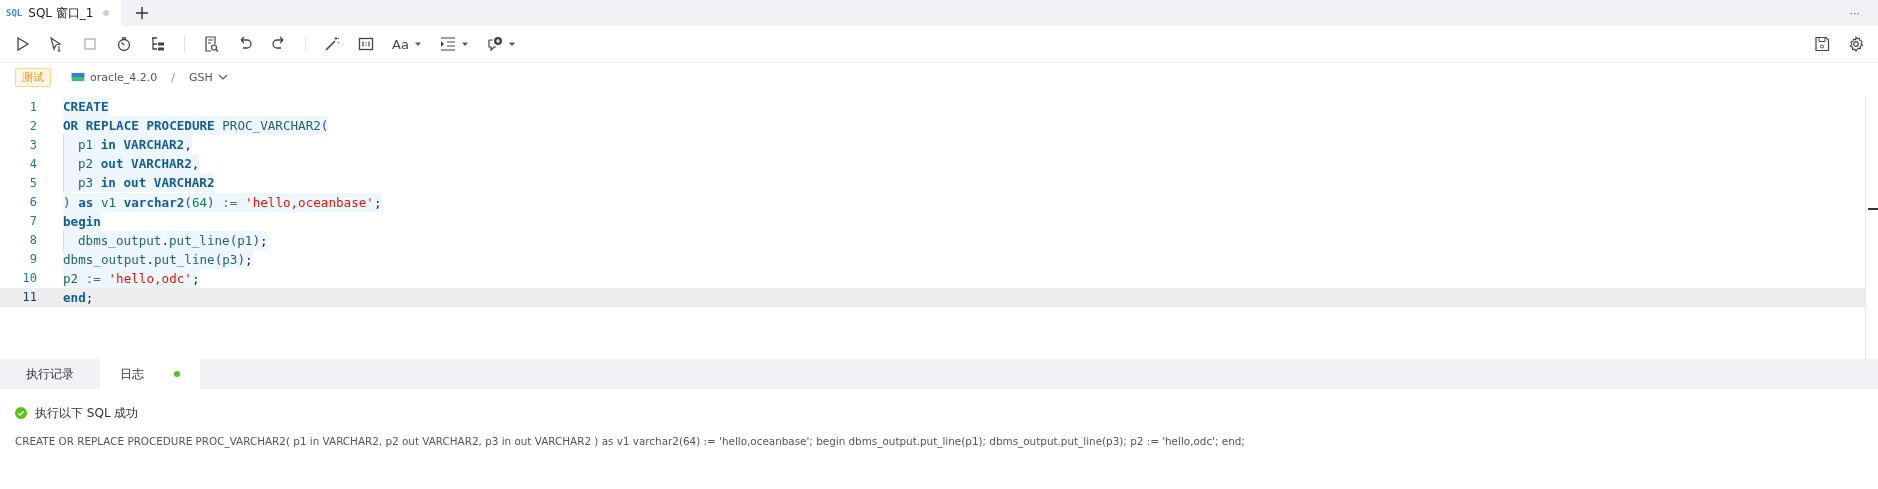 The width and height of the screenshot is (1878, 489). What do you see at coordinates (1854, 13) in the screenshot?
I see `more-button: ···` at bounding box center [1854, 13].